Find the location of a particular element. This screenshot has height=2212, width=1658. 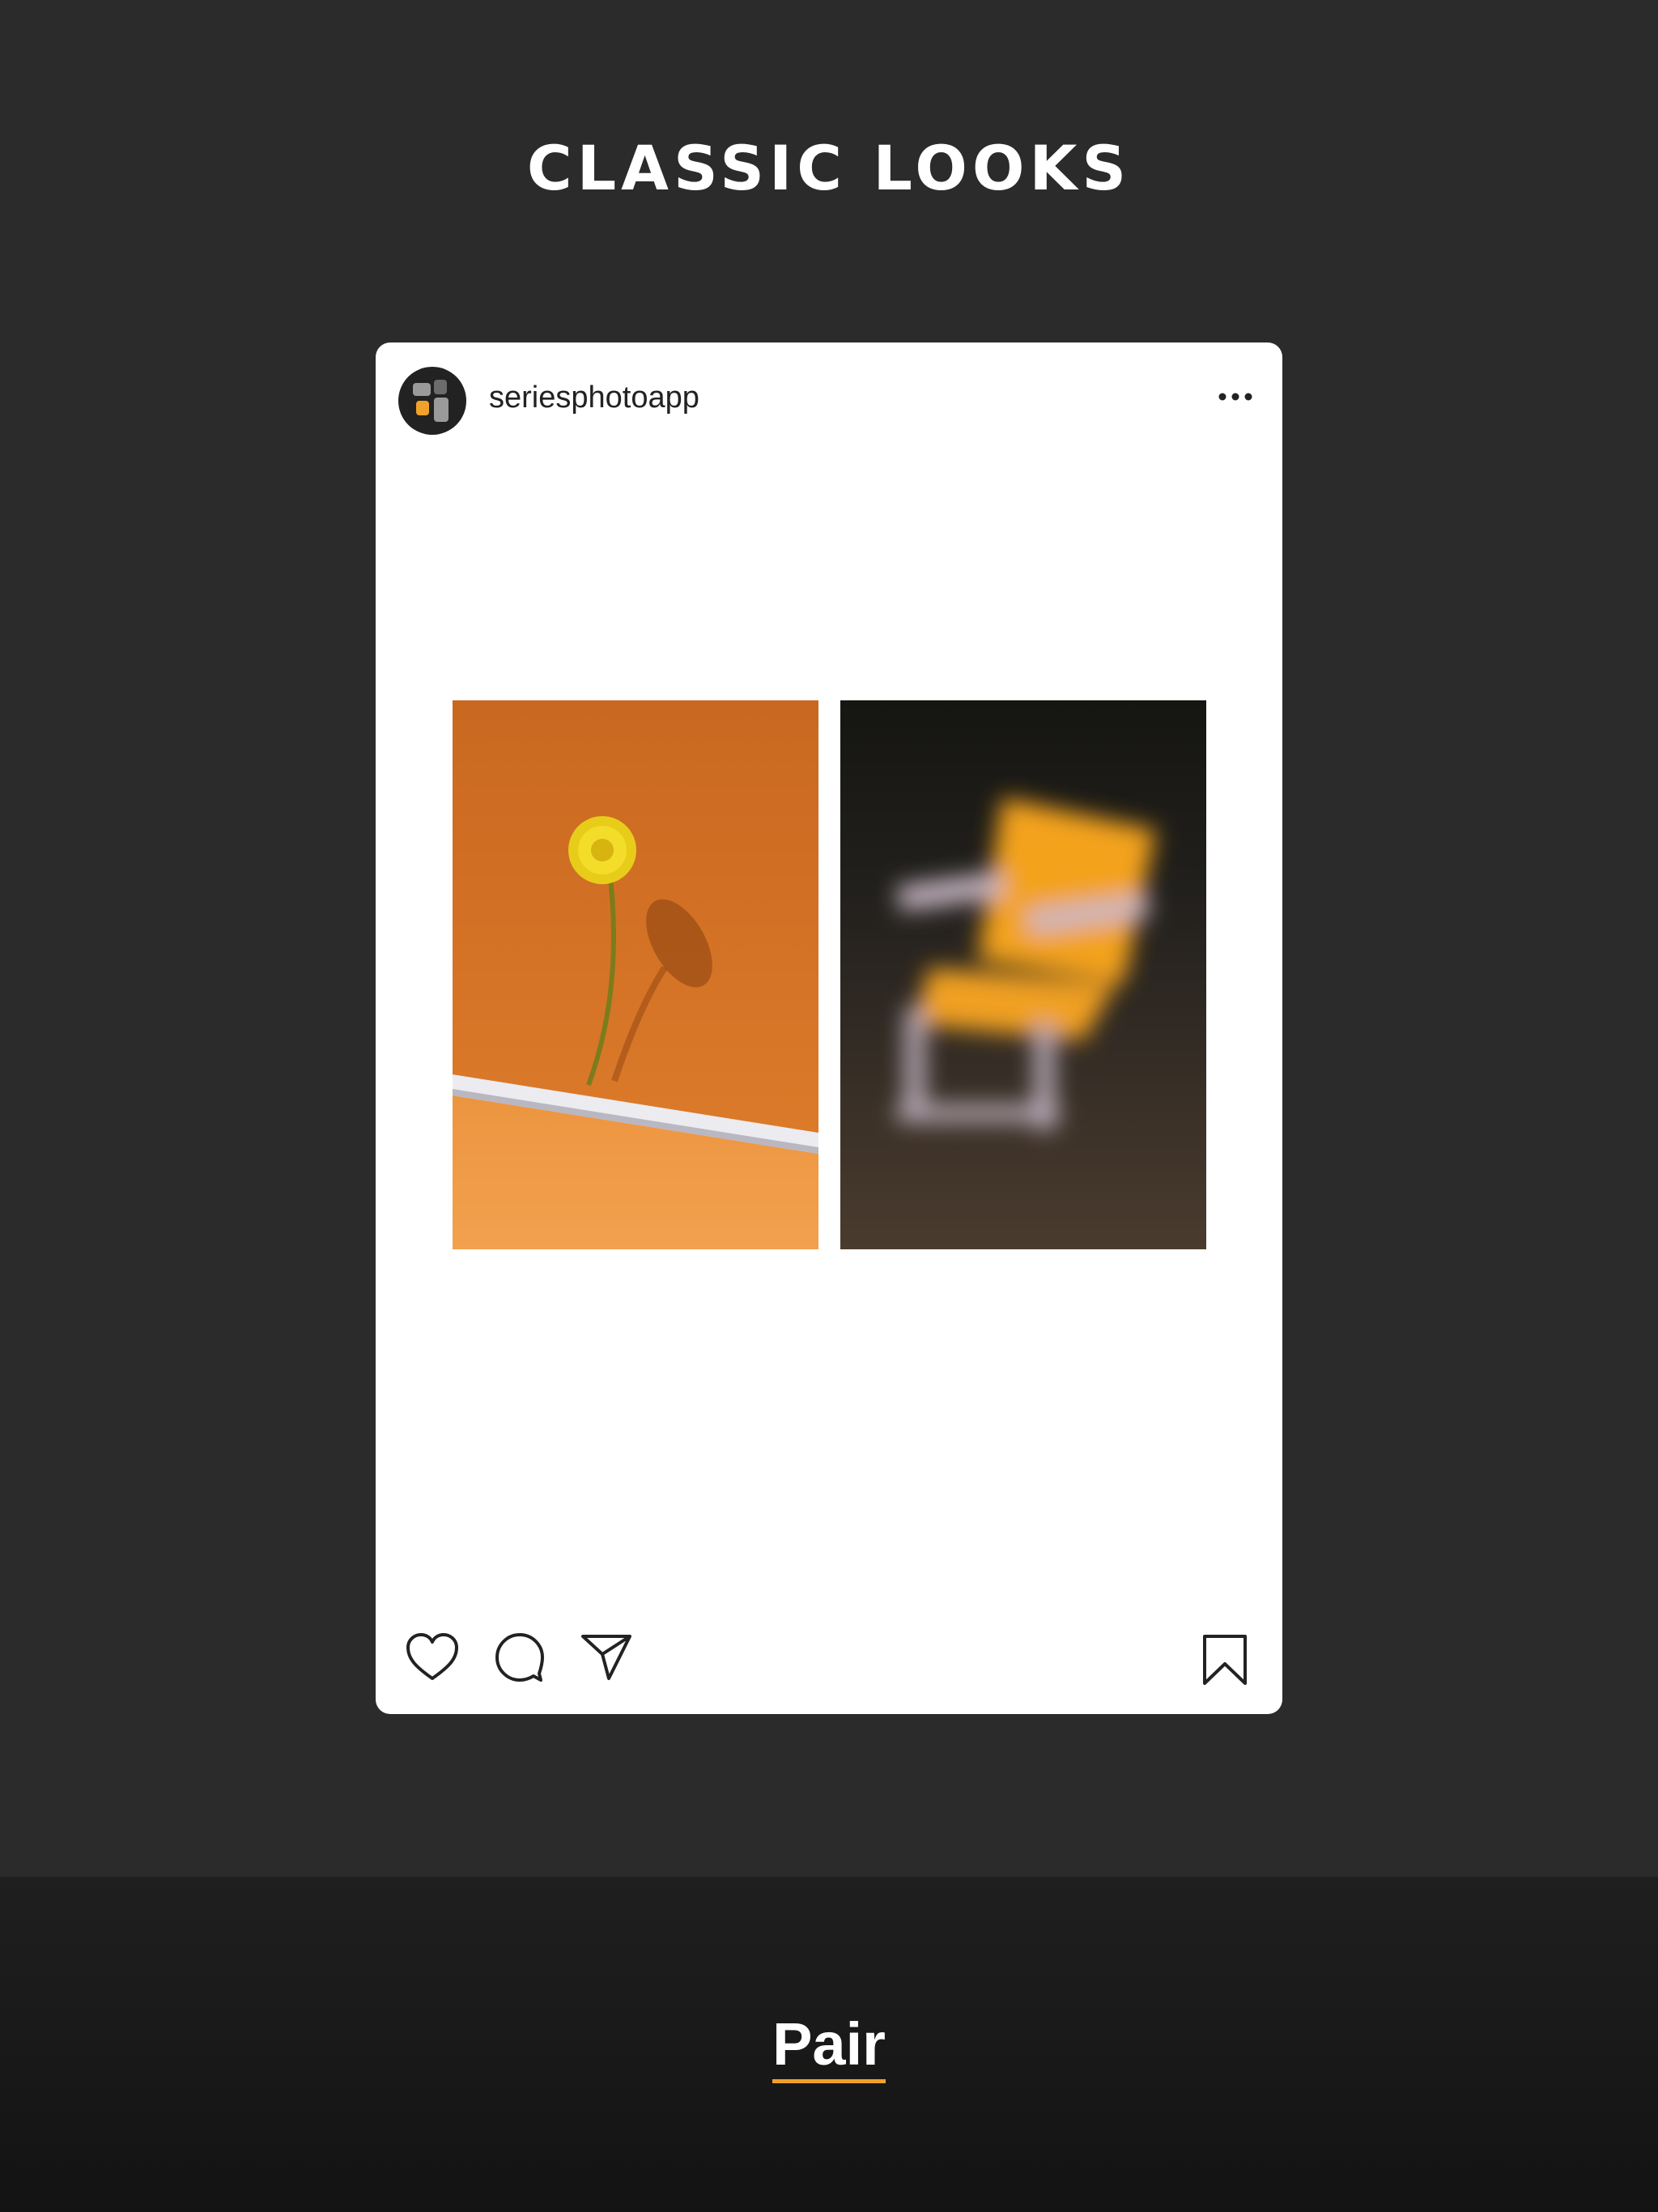

app-logo-icon is located at coordinates (432, 401).